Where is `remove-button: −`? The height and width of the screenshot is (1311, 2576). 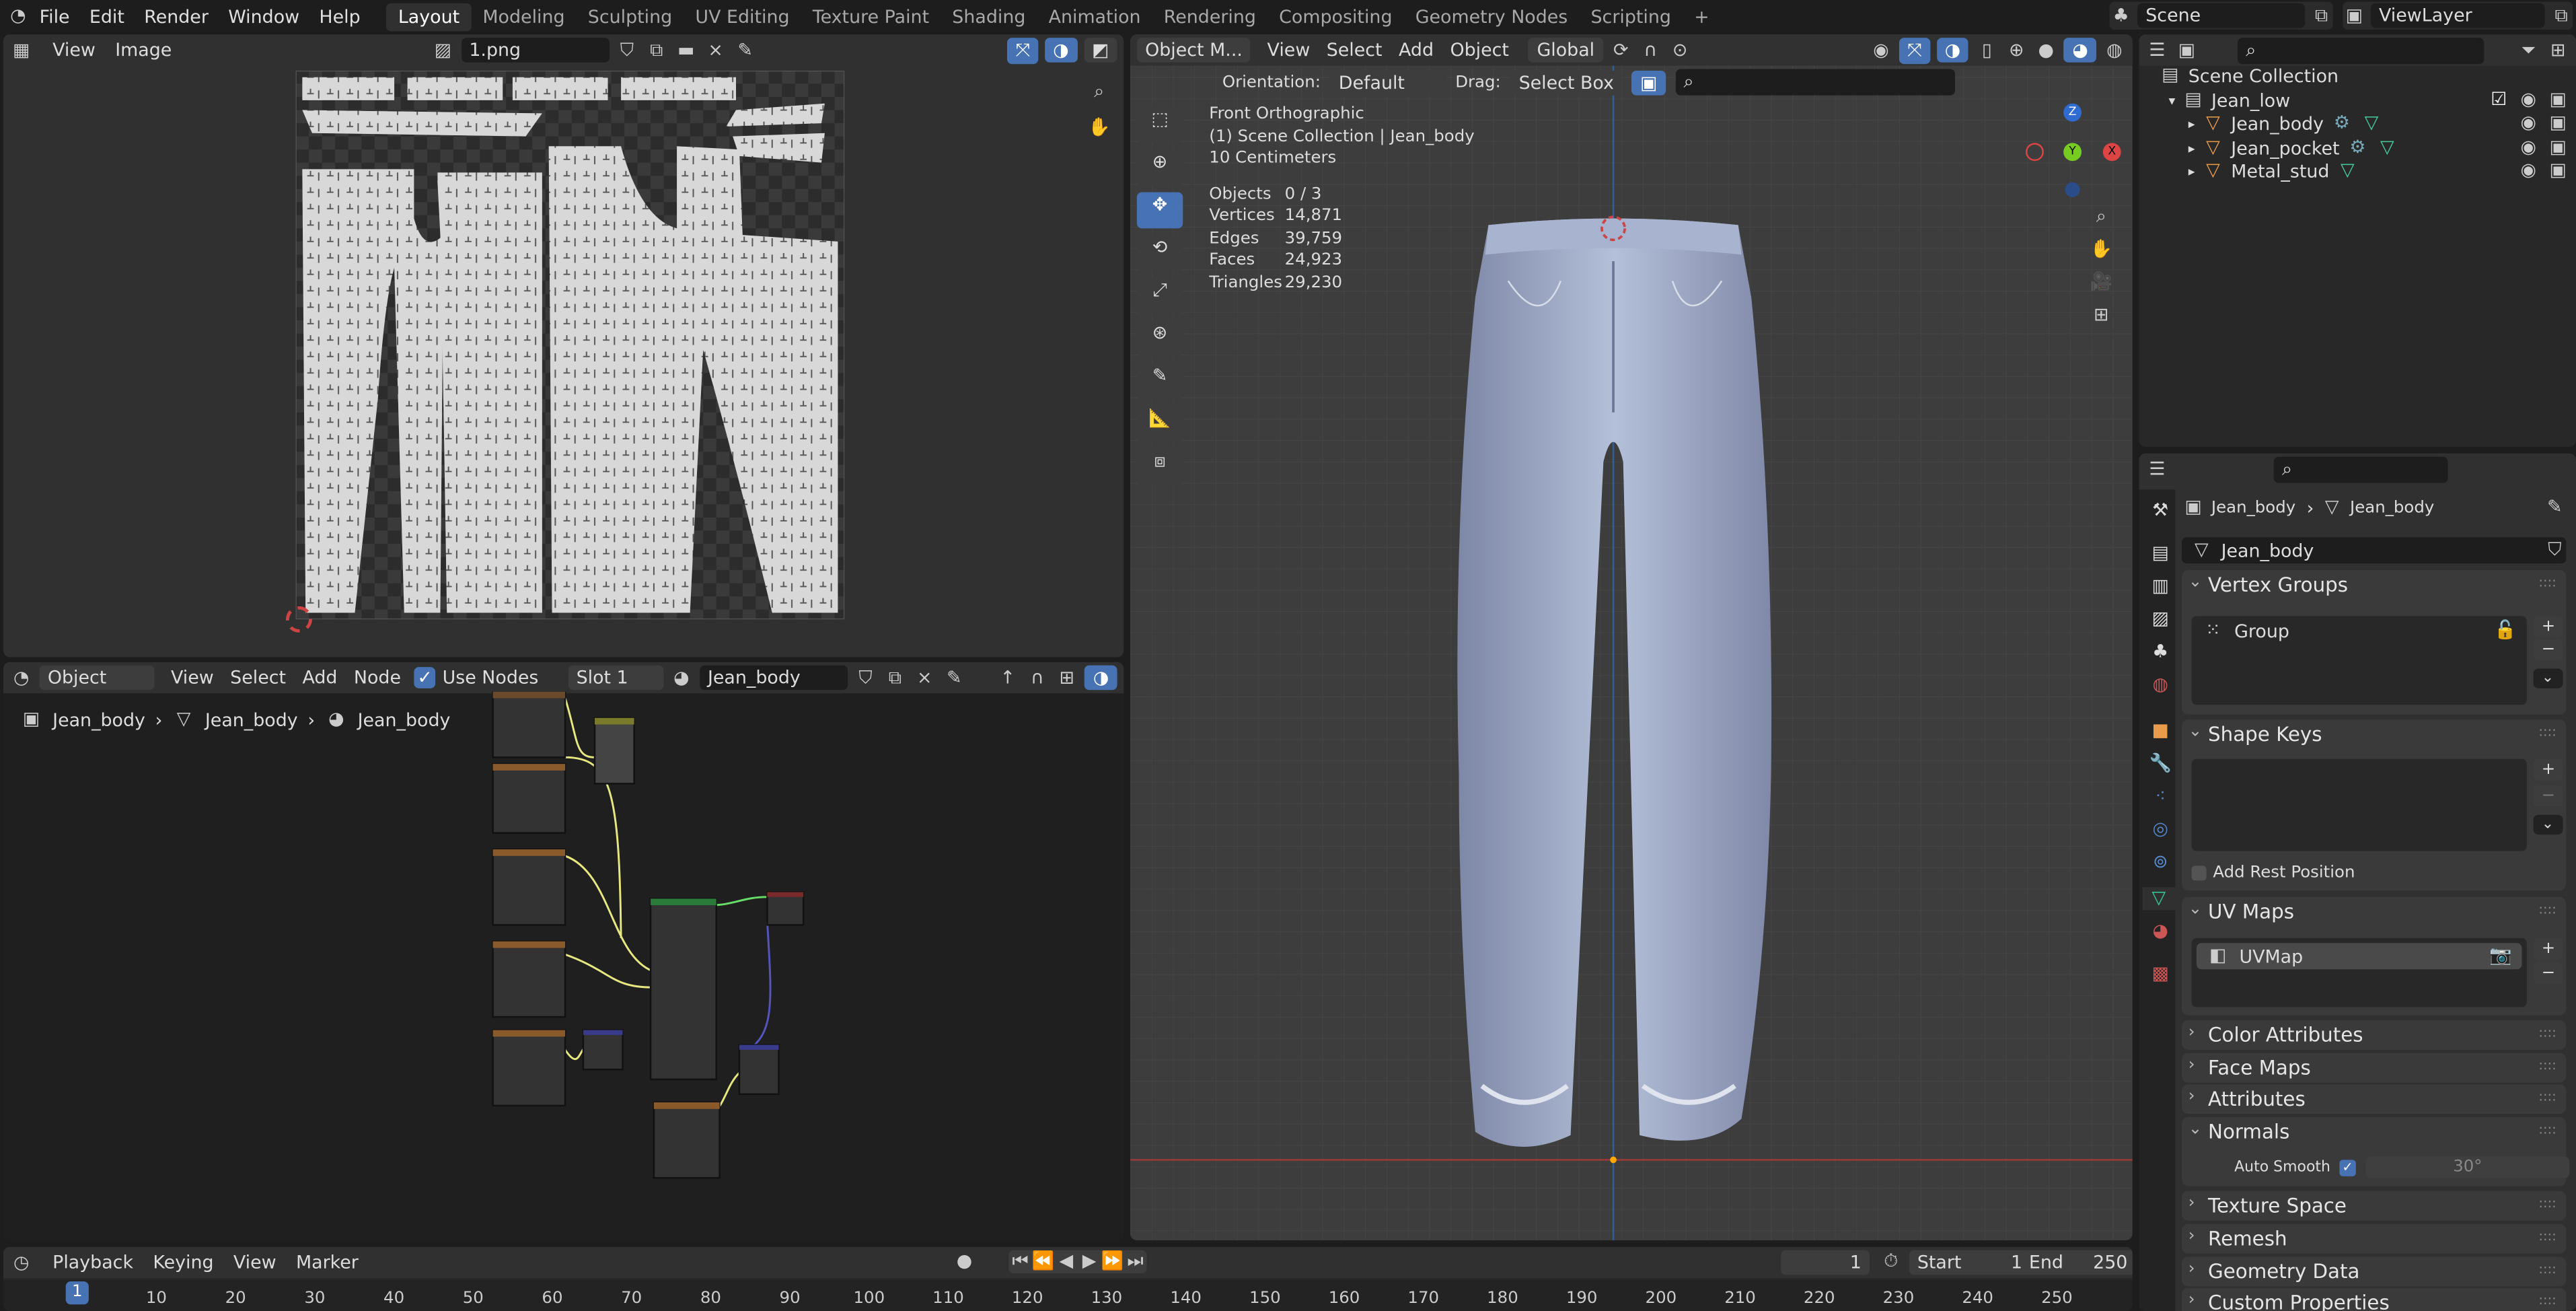
remove-button: − is located at coordinates (2548, 796).